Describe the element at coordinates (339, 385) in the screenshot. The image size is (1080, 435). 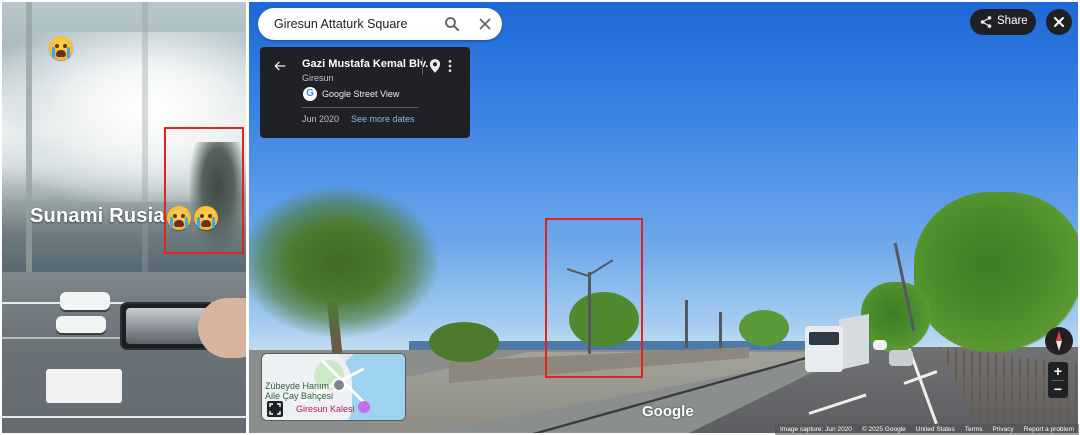
I see `pegman-position-icon` at that location.